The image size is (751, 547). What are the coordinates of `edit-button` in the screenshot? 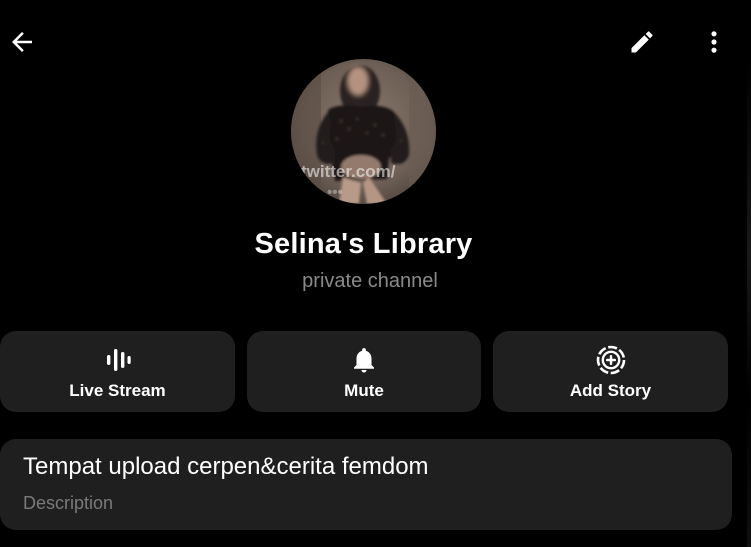 It's located at (642, 42).